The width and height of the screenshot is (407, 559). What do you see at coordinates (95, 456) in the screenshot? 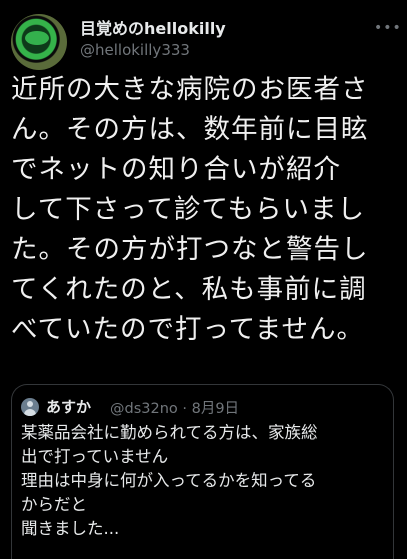
I see `quoted-text-line: 出で打っていません` at bounding box center [95, 456].